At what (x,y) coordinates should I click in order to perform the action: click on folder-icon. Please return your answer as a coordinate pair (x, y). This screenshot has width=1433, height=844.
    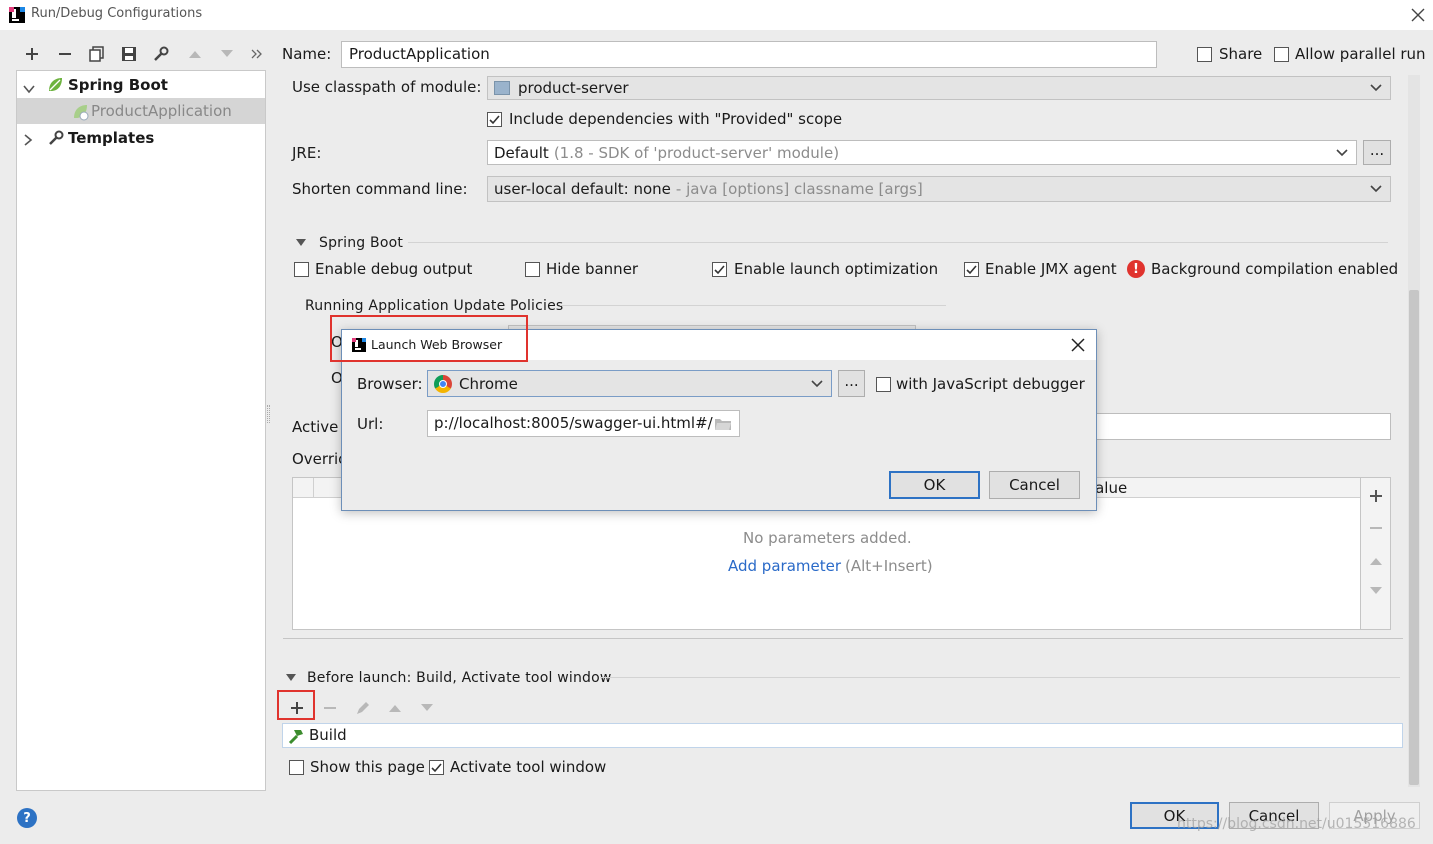
    Looking at the image, I should click on (723, 425).